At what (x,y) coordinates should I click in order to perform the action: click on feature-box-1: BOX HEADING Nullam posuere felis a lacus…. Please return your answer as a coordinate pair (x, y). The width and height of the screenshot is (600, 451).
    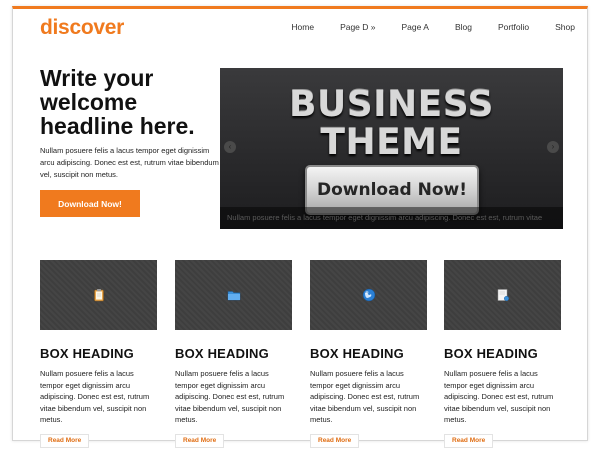
    Looking at the image, I should click on (98, 354).